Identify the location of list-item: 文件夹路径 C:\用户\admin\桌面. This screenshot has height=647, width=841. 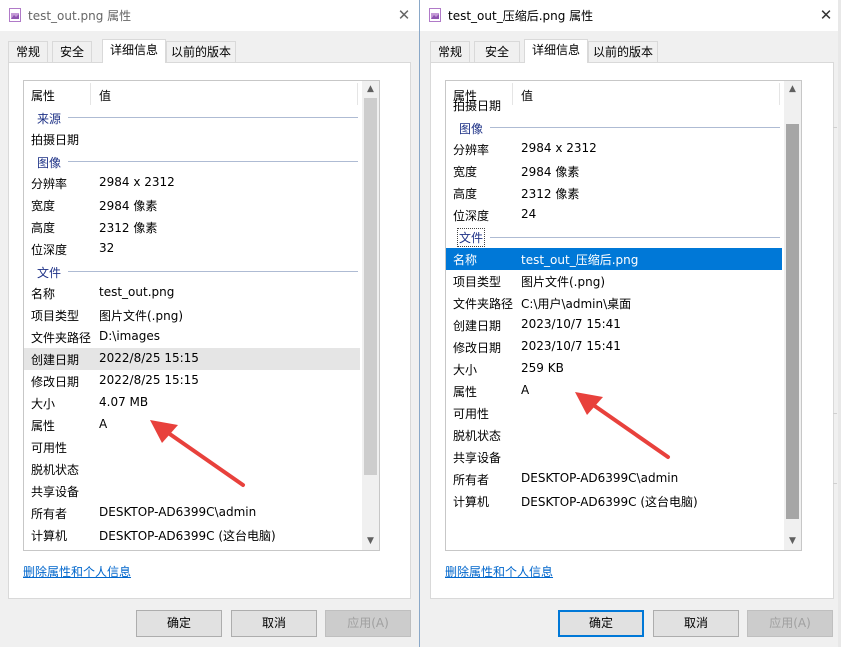
(614, 303).